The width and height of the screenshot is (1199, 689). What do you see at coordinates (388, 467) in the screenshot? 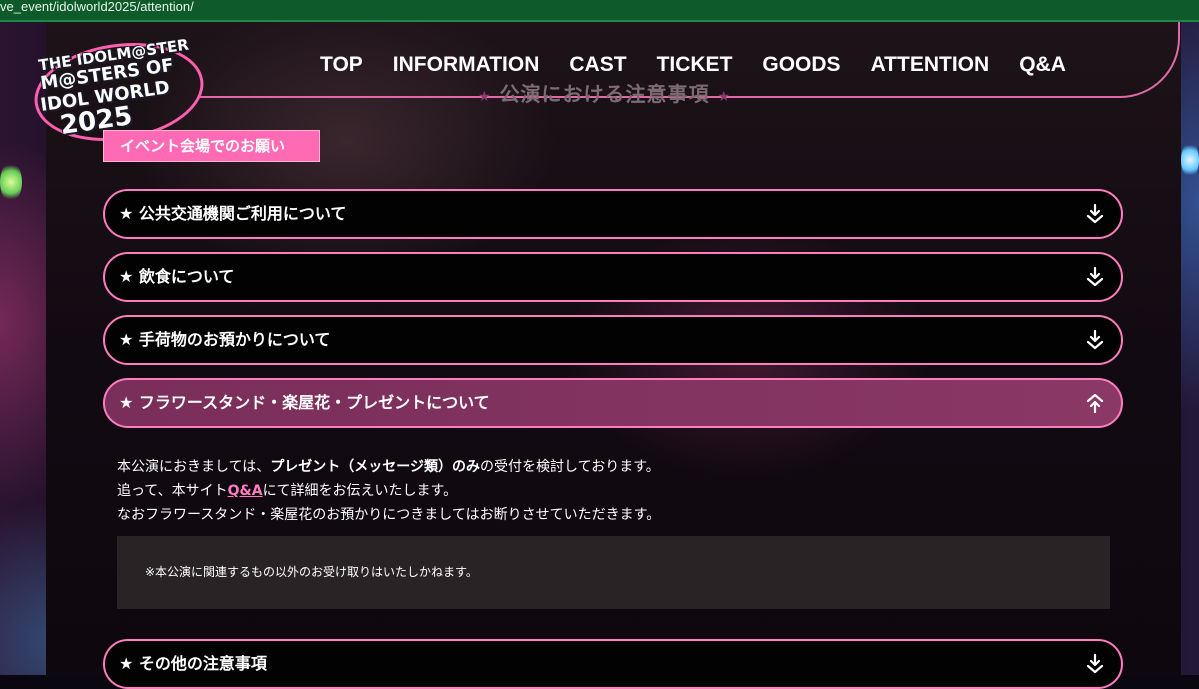
I see `content-line-1: 本公演におきましては、プレゼント（メッセージ類）のみの受付を検討しております。` at bounding box center [388, 467].